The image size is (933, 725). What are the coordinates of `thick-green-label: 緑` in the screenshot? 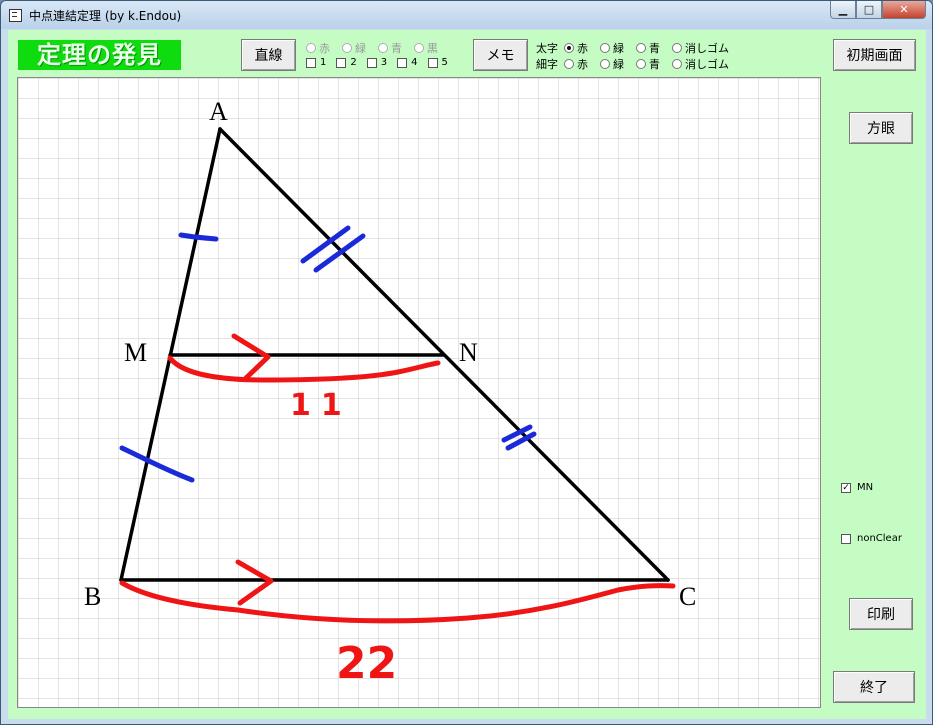 It's located at (618, 48).